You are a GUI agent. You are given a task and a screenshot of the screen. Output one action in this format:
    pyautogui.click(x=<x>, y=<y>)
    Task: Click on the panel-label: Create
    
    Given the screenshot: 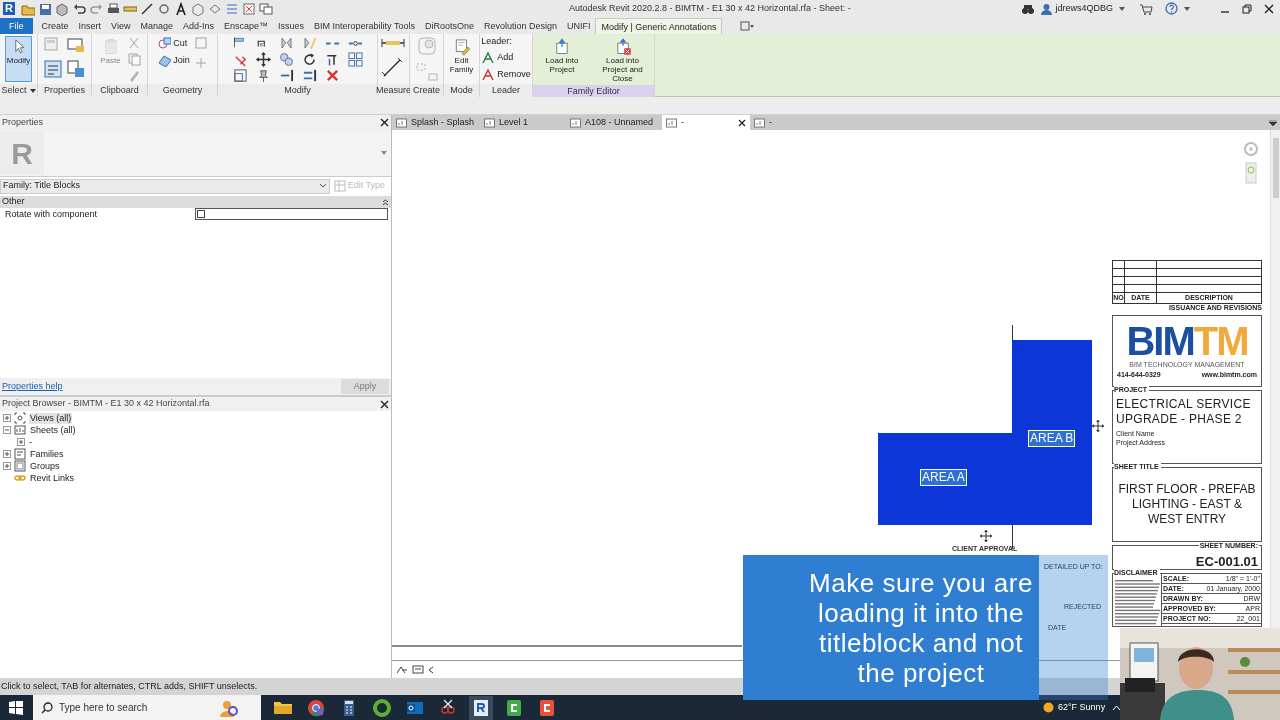 What is the action you would take?
    pyautogui.click(x=426, y=90)
    